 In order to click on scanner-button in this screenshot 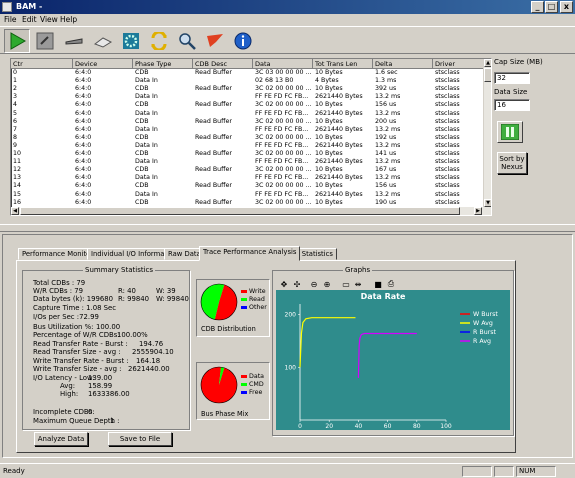, I will do `click(103, 41)`.